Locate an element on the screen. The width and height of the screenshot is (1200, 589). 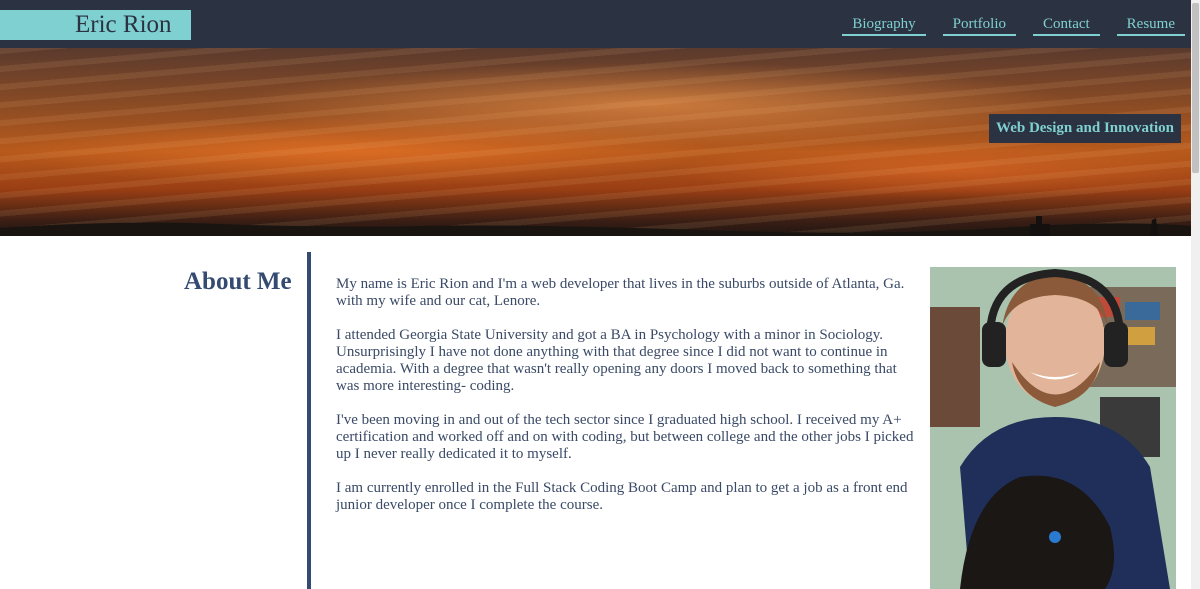
nav-link-contact: Contact is located at coordinates (1066, 26).